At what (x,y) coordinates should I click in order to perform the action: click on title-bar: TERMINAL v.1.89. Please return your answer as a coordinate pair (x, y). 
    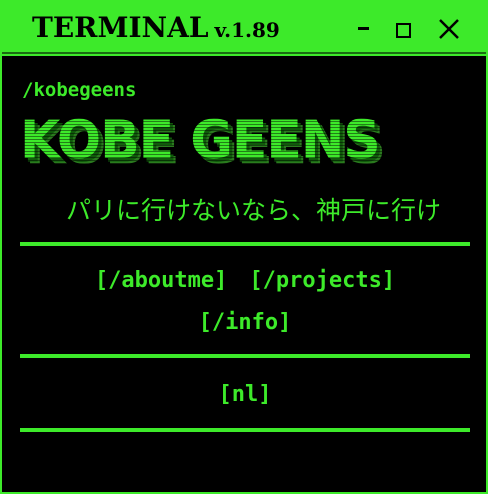
    Looking at the image, I should click on (244, 28).